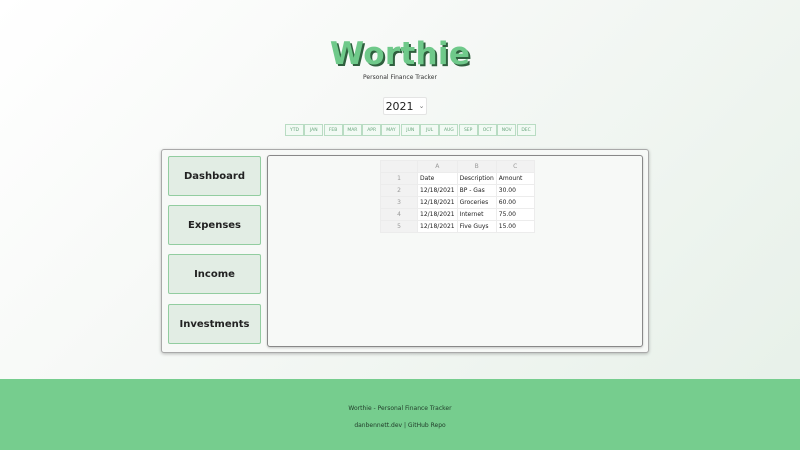 This screenshot has height=450, width=800. I want to click on table-row: 3 12/18/2021 Groceries 60.00, so click(457, 202).